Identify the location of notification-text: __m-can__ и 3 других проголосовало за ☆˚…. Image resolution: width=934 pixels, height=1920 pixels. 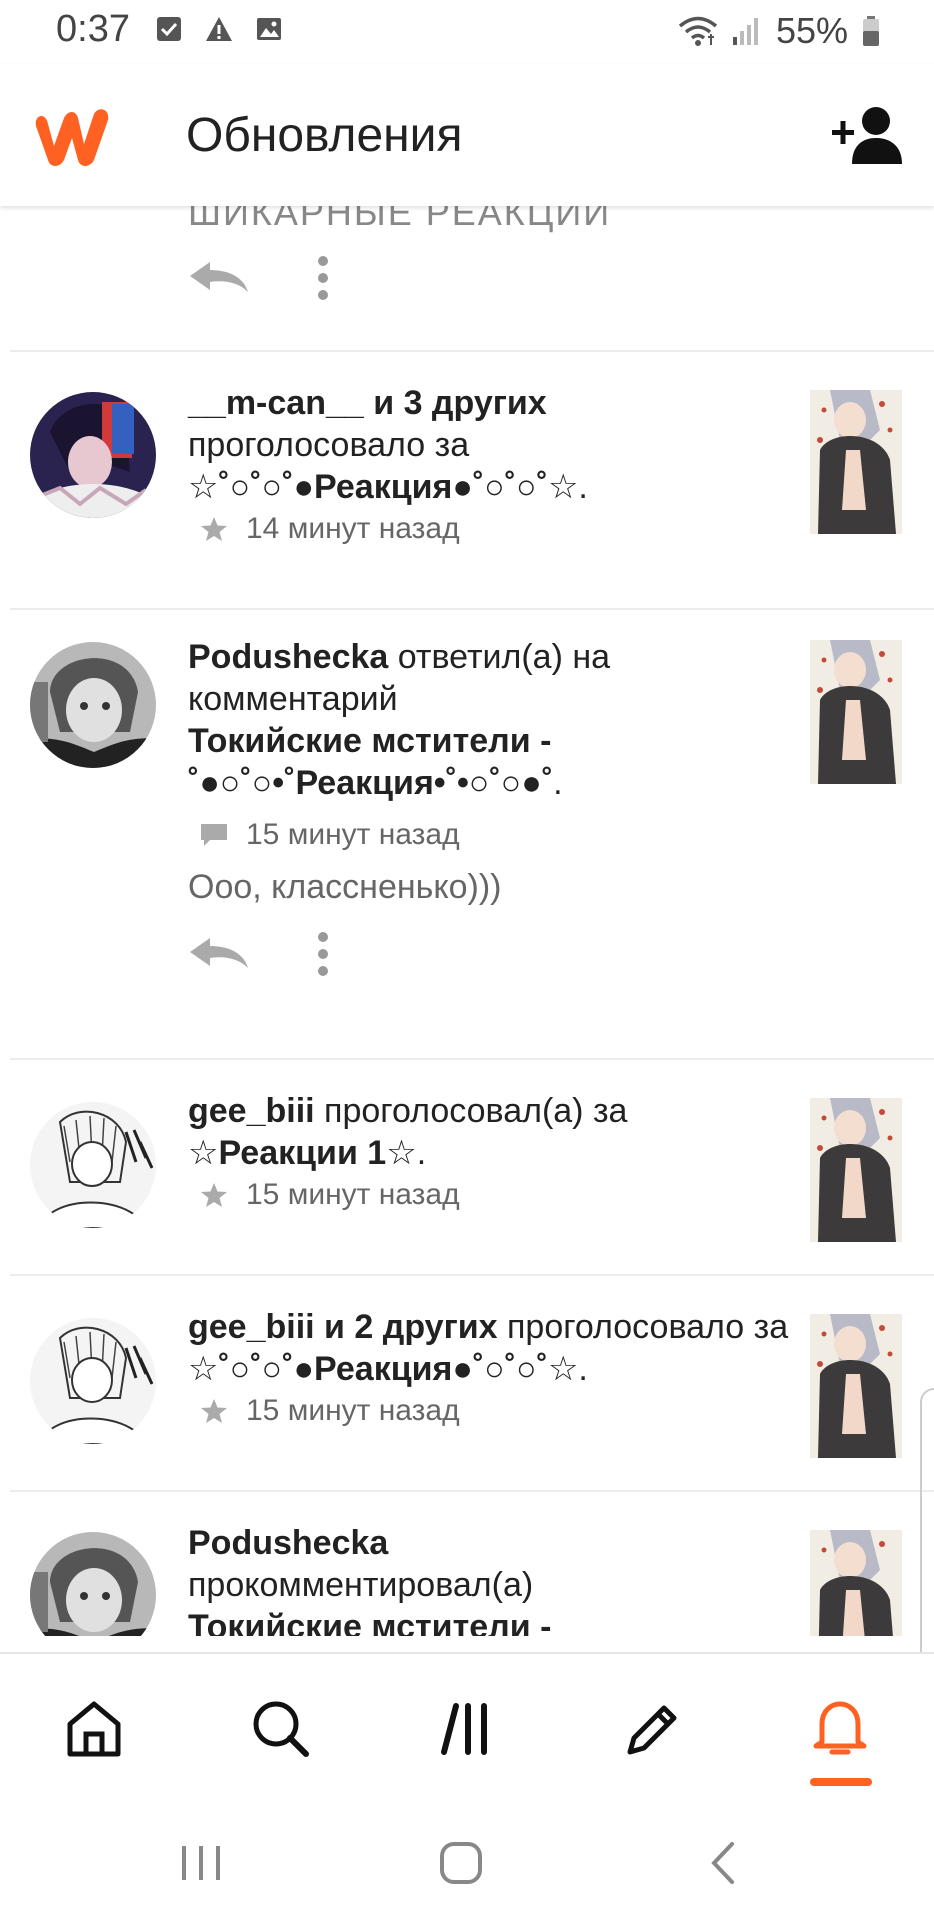
(388, 445).